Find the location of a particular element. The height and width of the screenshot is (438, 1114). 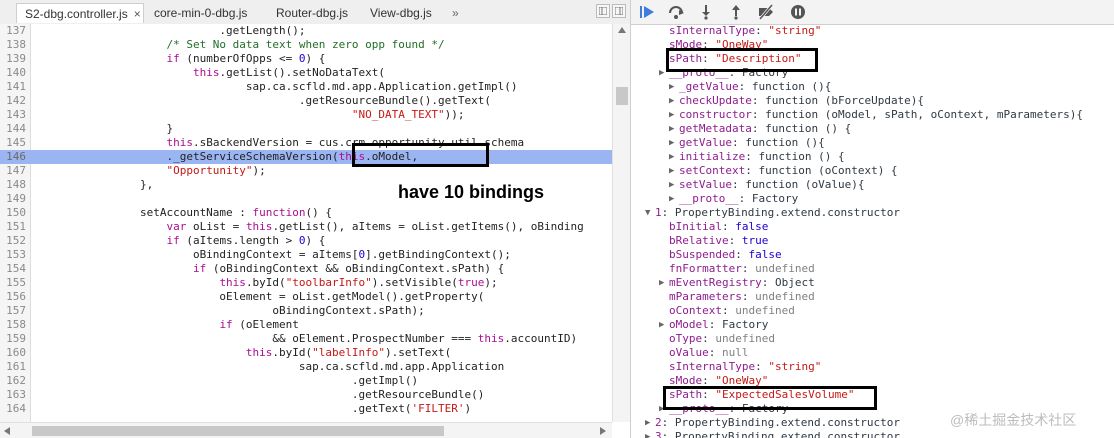

code-line: 147 "Opportunity"); is located at coordinates (306, 171).